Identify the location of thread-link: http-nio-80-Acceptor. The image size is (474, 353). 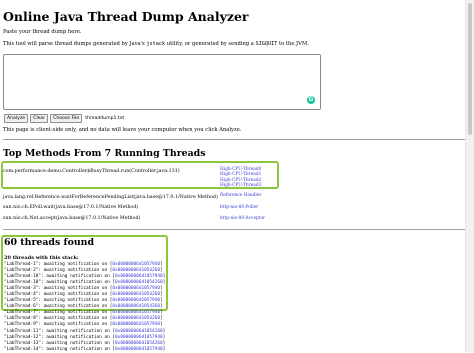
(242, 218).